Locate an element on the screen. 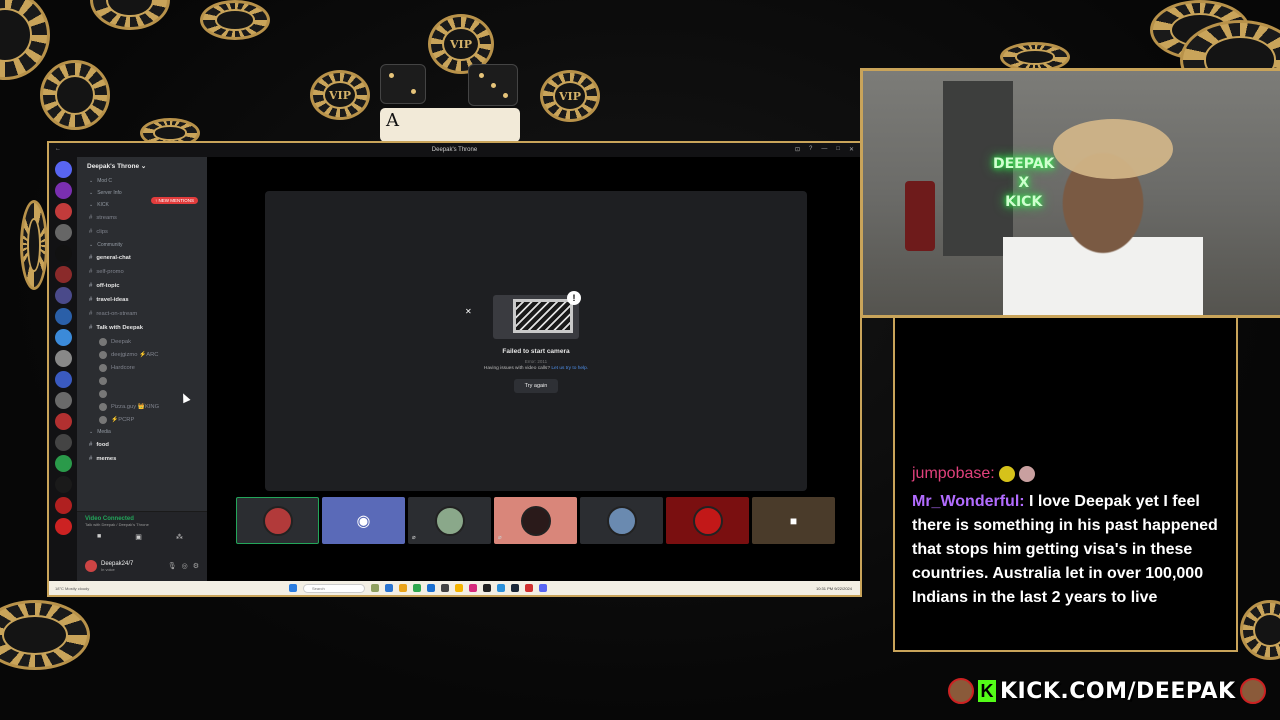  channel-category: ⌄ Media is located at coordinates (142, 432).